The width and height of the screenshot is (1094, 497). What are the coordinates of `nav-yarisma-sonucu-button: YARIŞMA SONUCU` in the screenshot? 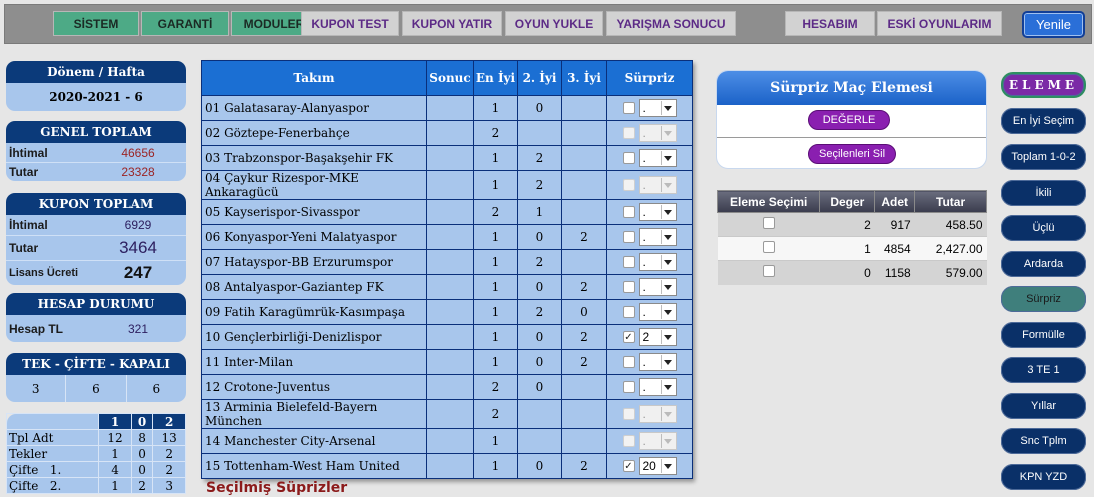 It's located at (671, 23).